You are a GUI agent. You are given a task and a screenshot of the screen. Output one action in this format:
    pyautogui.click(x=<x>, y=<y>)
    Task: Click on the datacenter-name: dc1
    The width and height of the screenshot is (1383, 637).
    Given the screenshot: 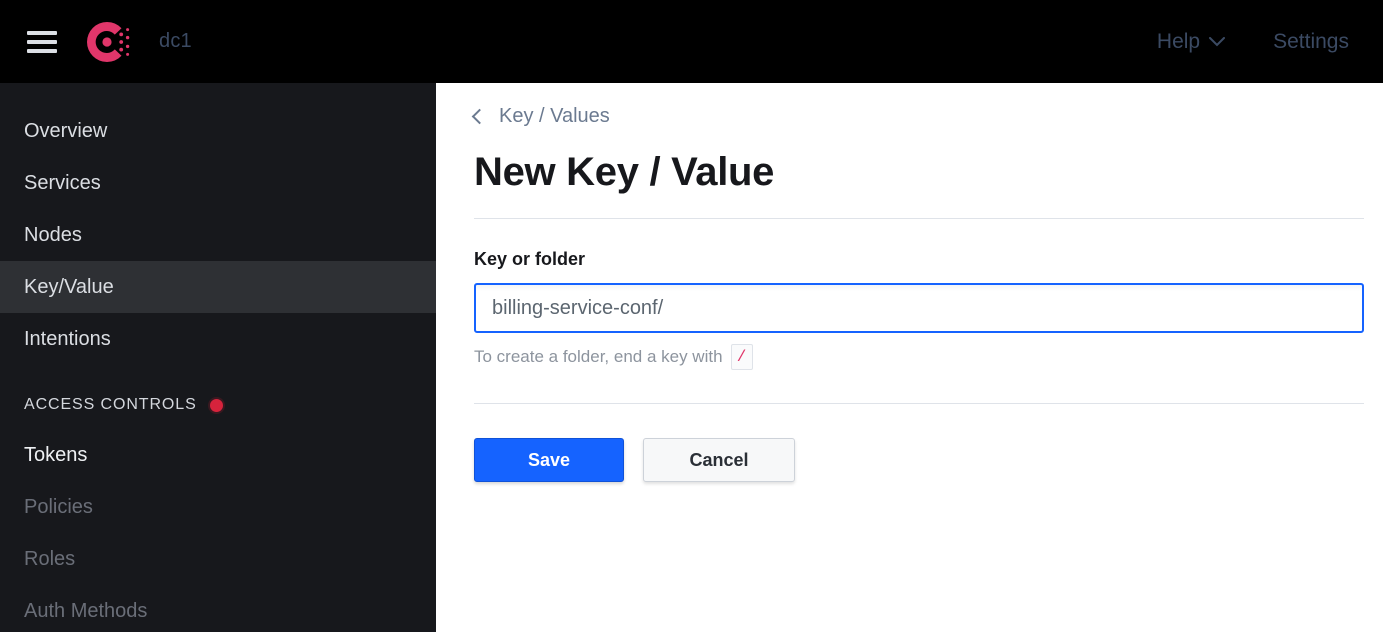 What is the action you would take?
    pyautogui.click(x=175, y=41)
    